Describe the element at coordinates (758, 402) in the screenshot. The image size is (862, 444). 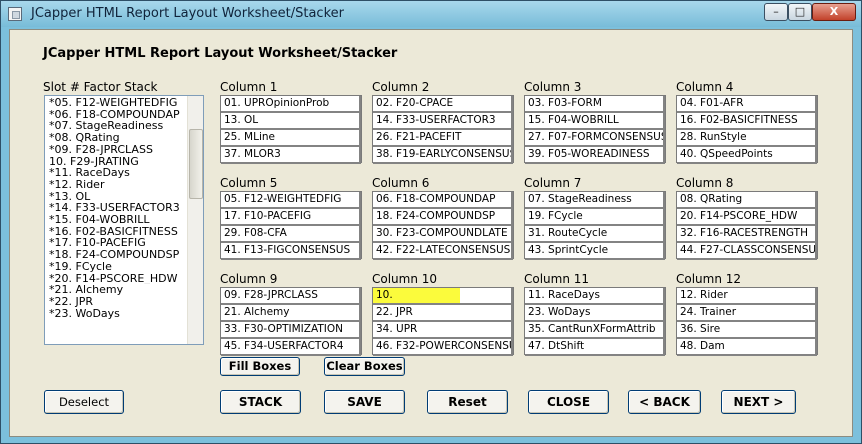
I see `next-button: NEXT >` at that location.